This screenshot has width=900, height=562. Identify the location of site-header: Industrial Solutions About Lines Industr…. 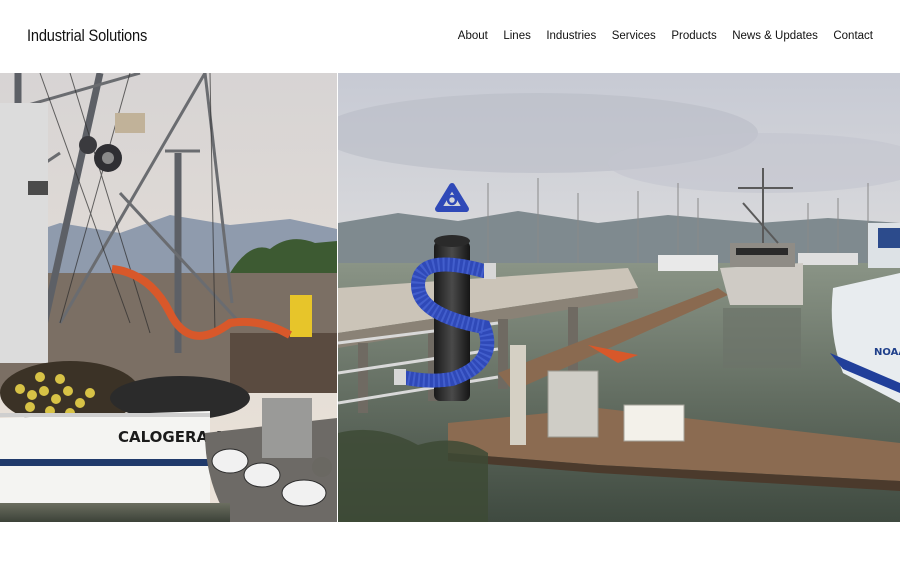
(450, 36).